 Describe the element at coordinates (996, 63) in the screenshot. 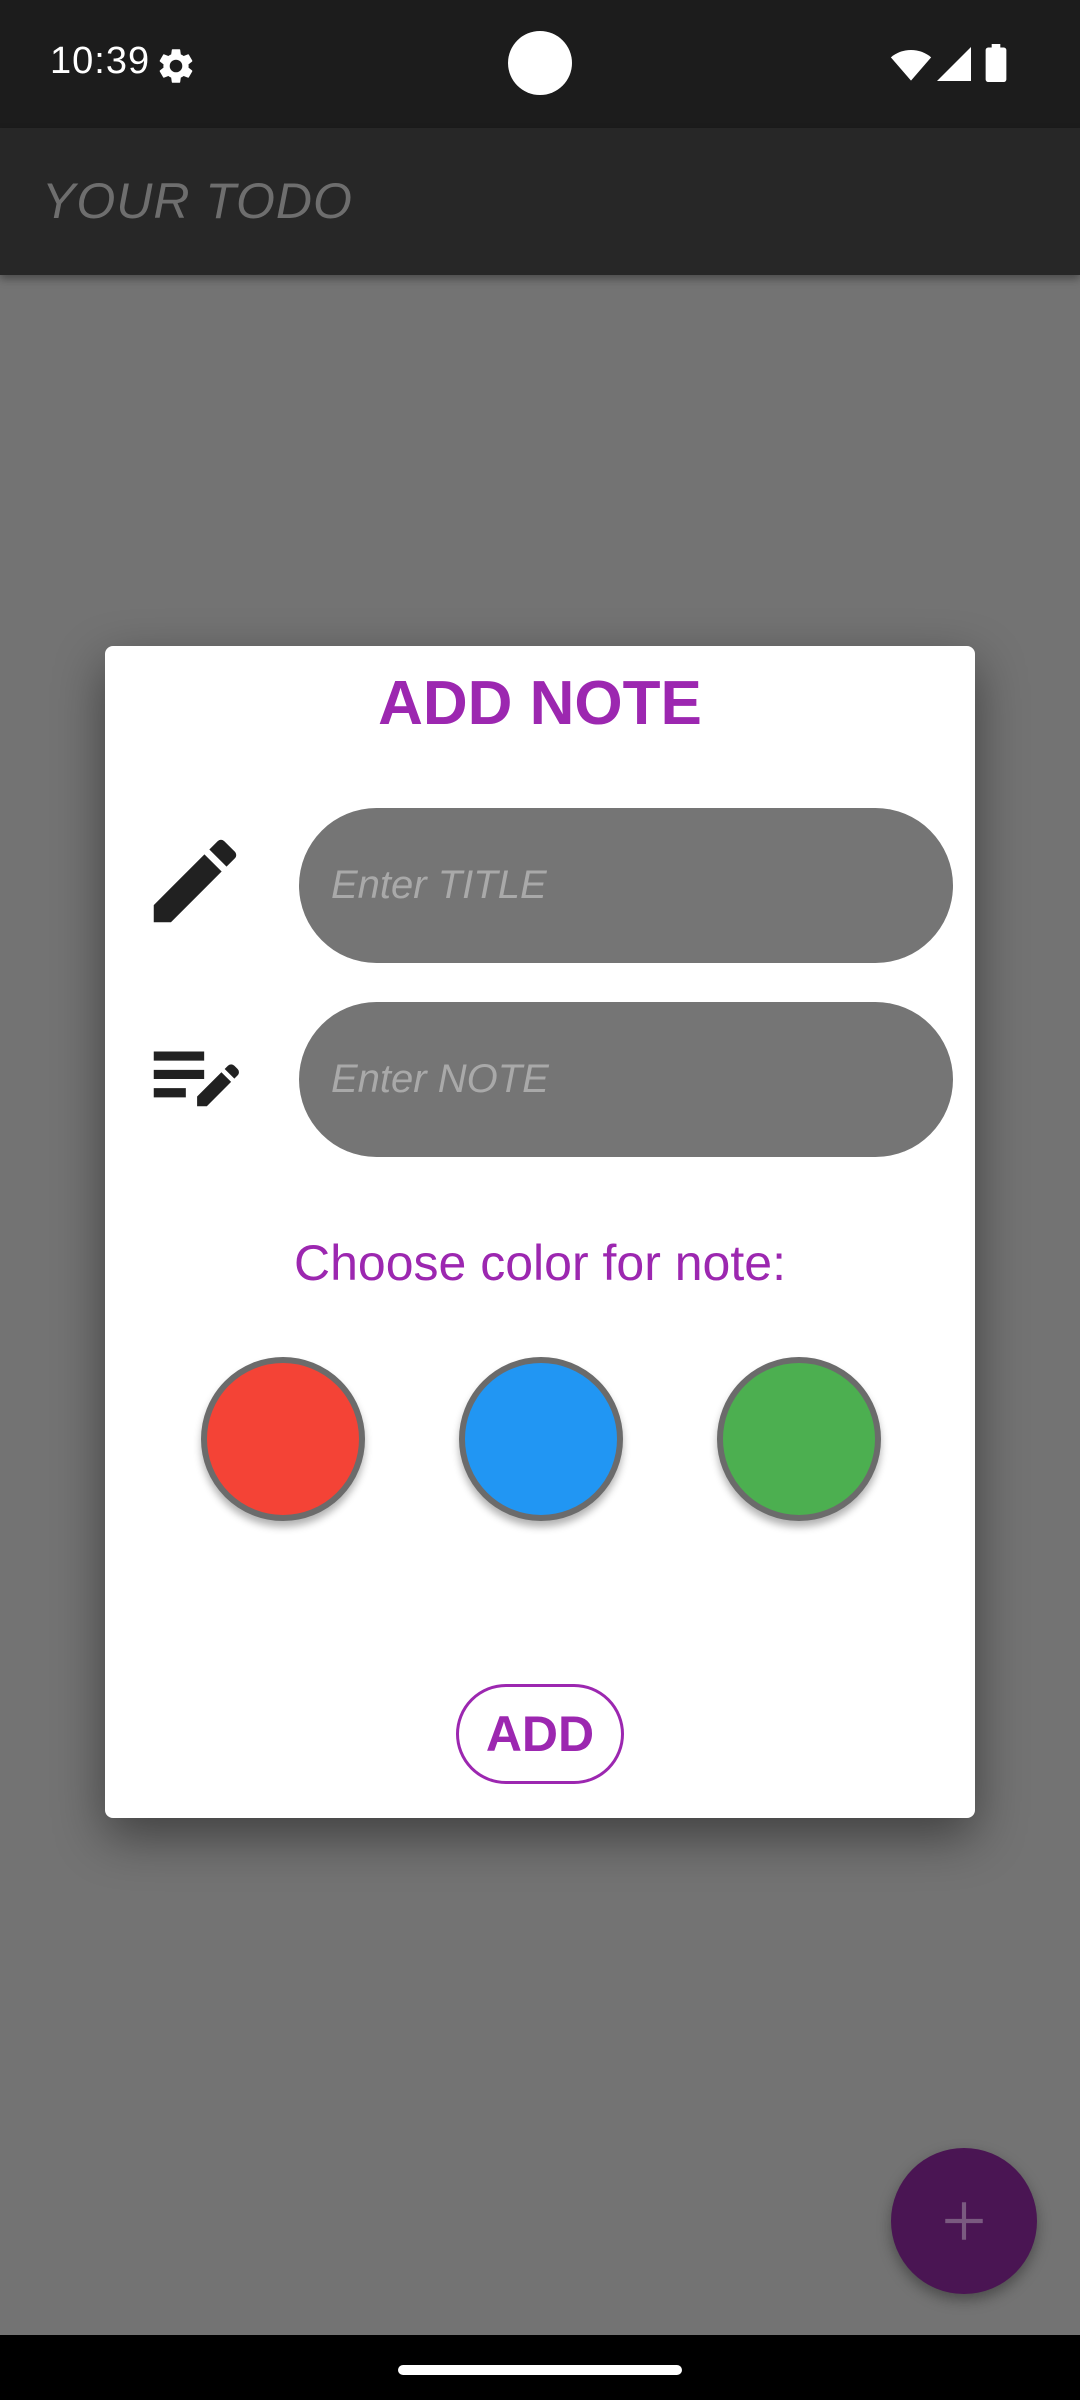

I see `battery-icon` at that location.